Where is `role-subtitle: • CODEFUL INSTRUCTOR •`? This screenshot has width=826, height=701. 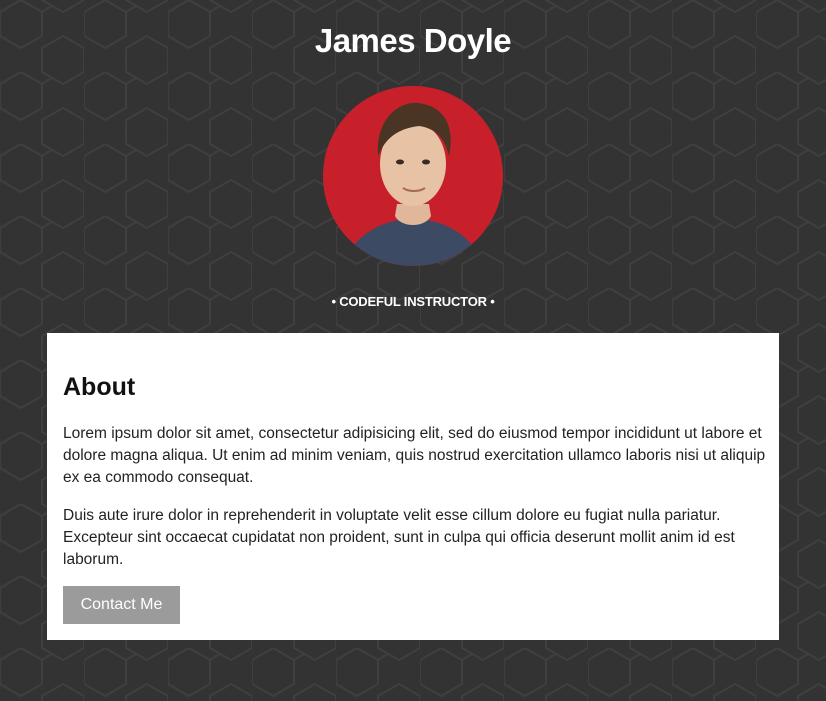
role-subtitle: • CODEFUL INSTRUCTOR • is located at coordinates (413, 301).